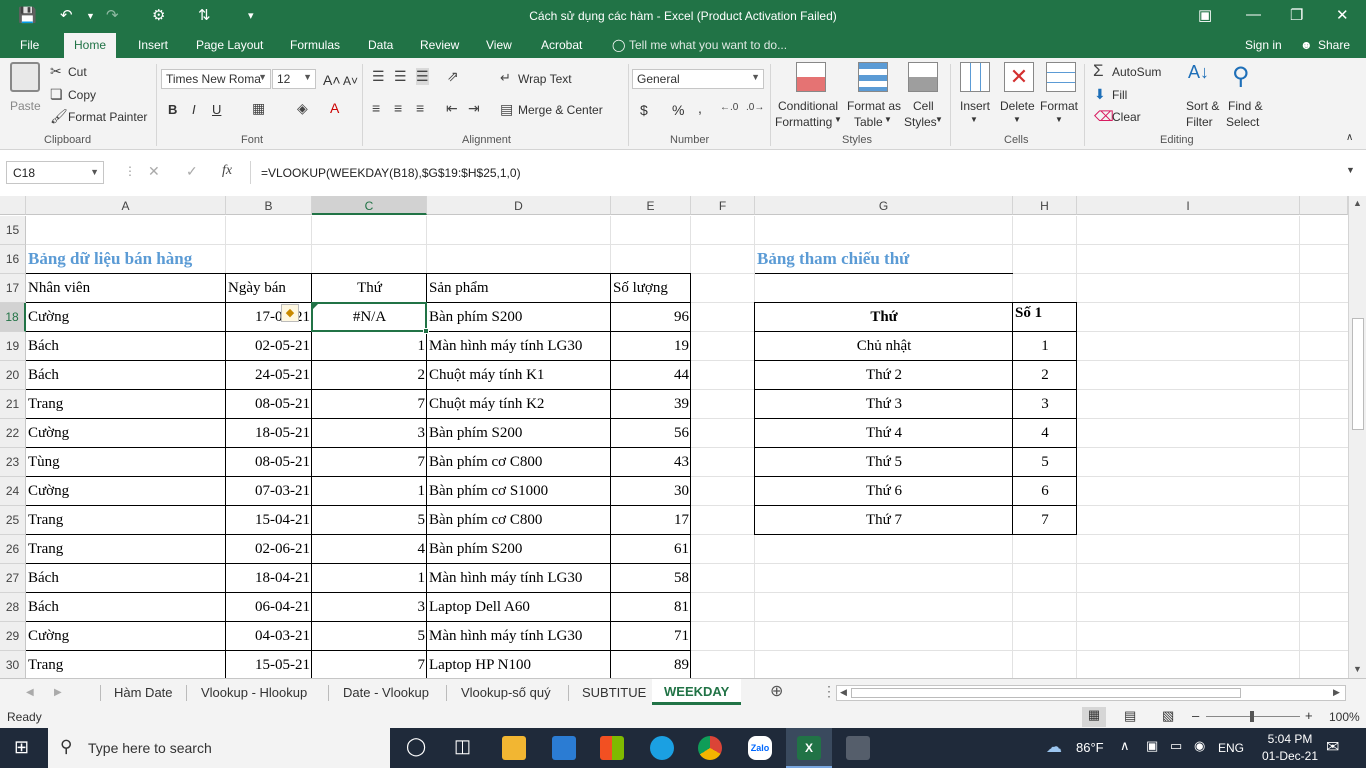 This screenshot has height=768, width=1366. Describe the element at coordinates (13, 607) in the screenshot. I see `row-header-28: 28` at that location.